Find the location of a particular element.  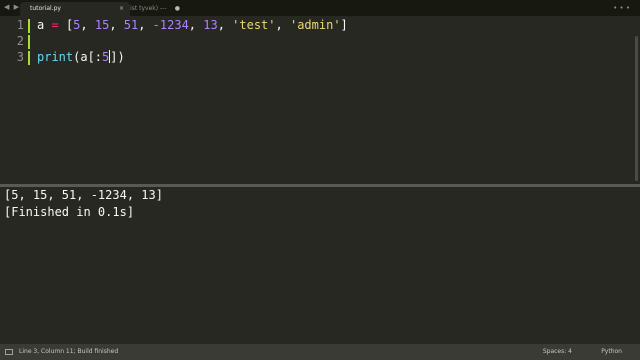

code-token: -1234 is located at coordinates (170, 25).